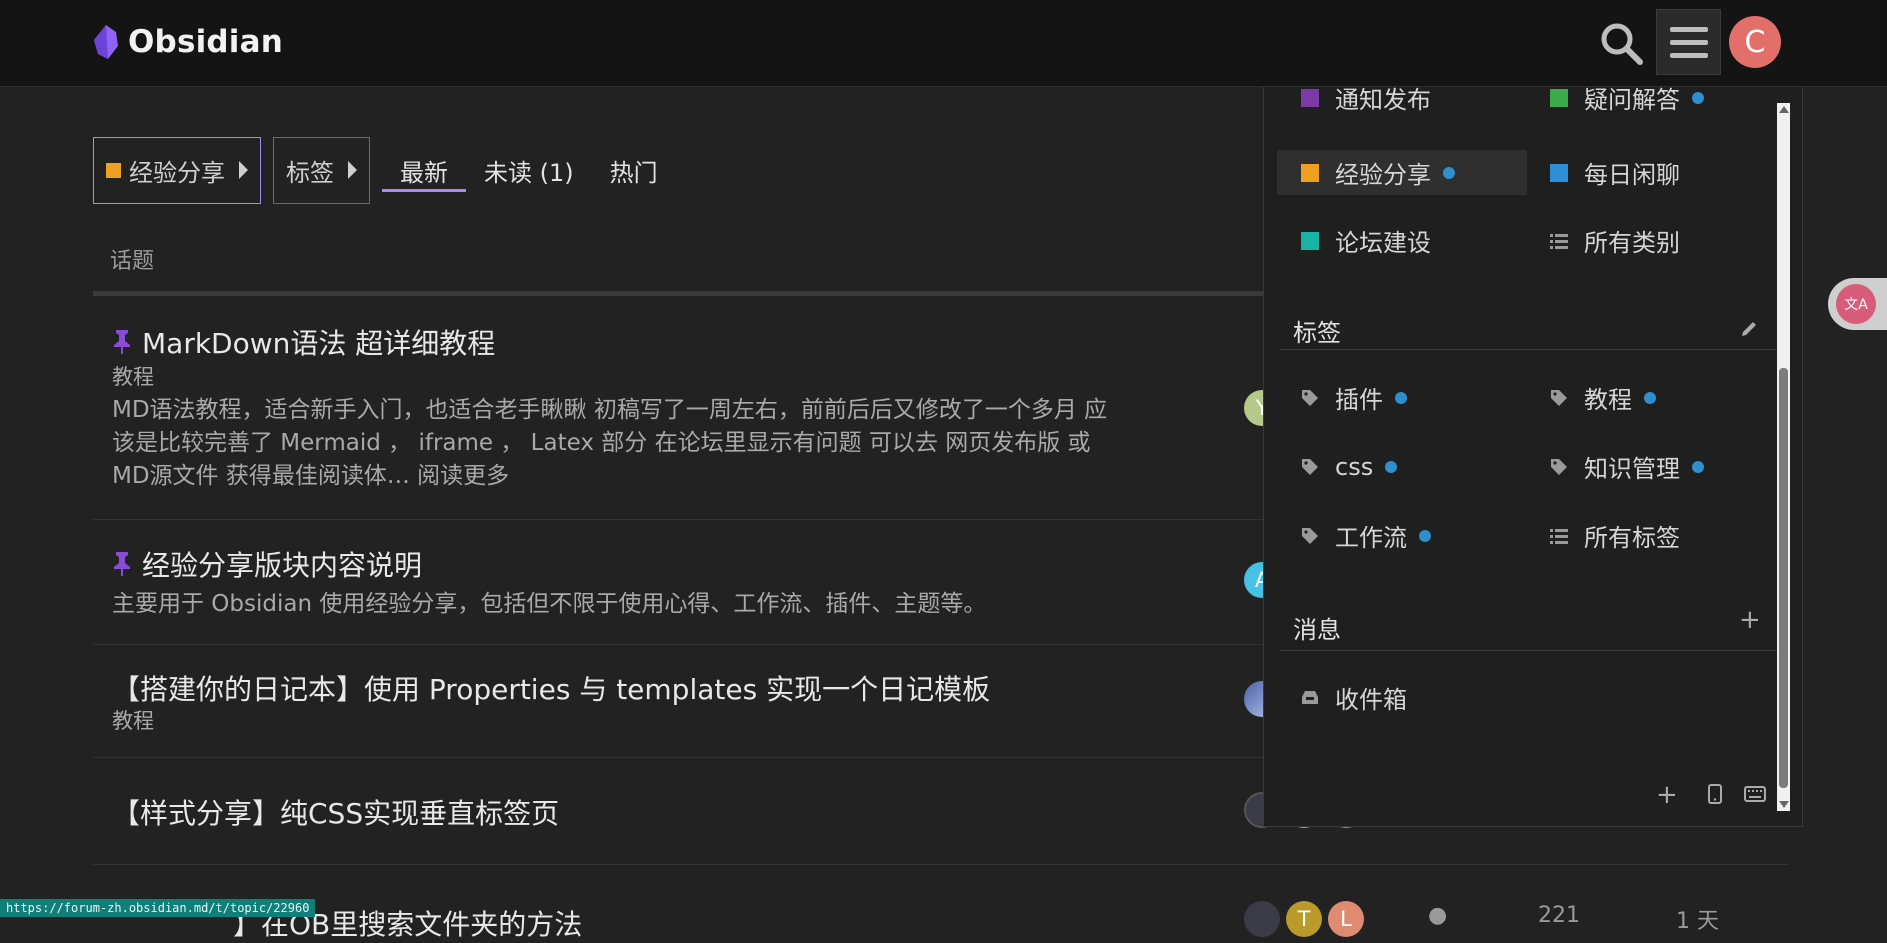 The width and height of the screenshot is (1887, 943). What do you see at coordinates (206, 42) in the screenshot?
I see `brand-name: Obsidian` at bounding box center [206, 42].